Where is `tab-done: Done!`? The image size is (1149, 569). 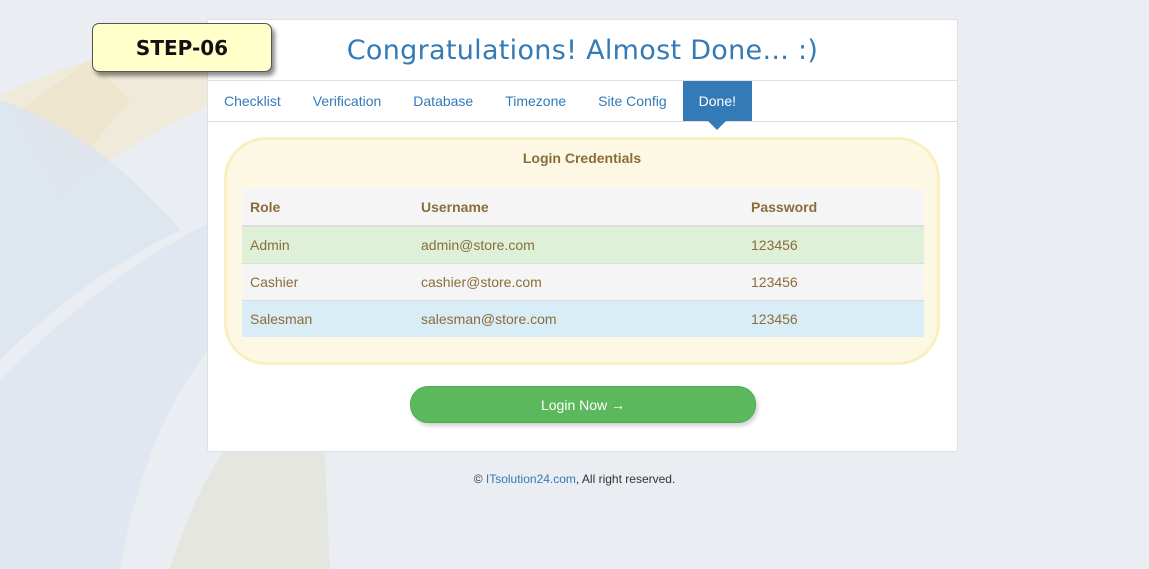 tab-done: Done! is located at coordinates (717, 105).